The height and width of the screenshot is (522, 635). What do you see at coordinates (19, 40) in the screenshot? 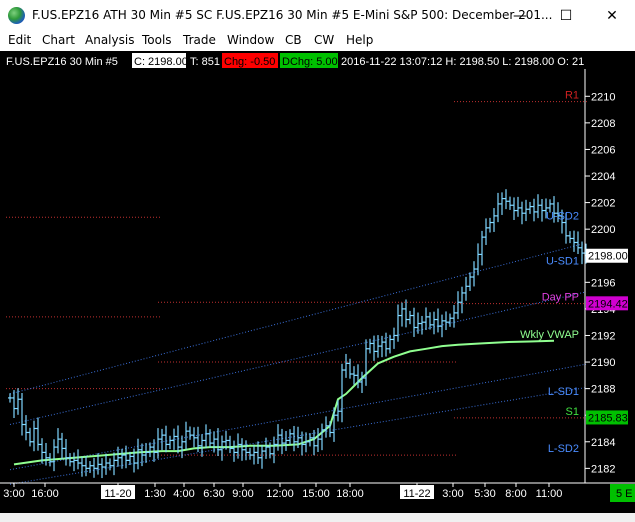
I see `menu-edit: Edit` at bounding box center [19, 40].